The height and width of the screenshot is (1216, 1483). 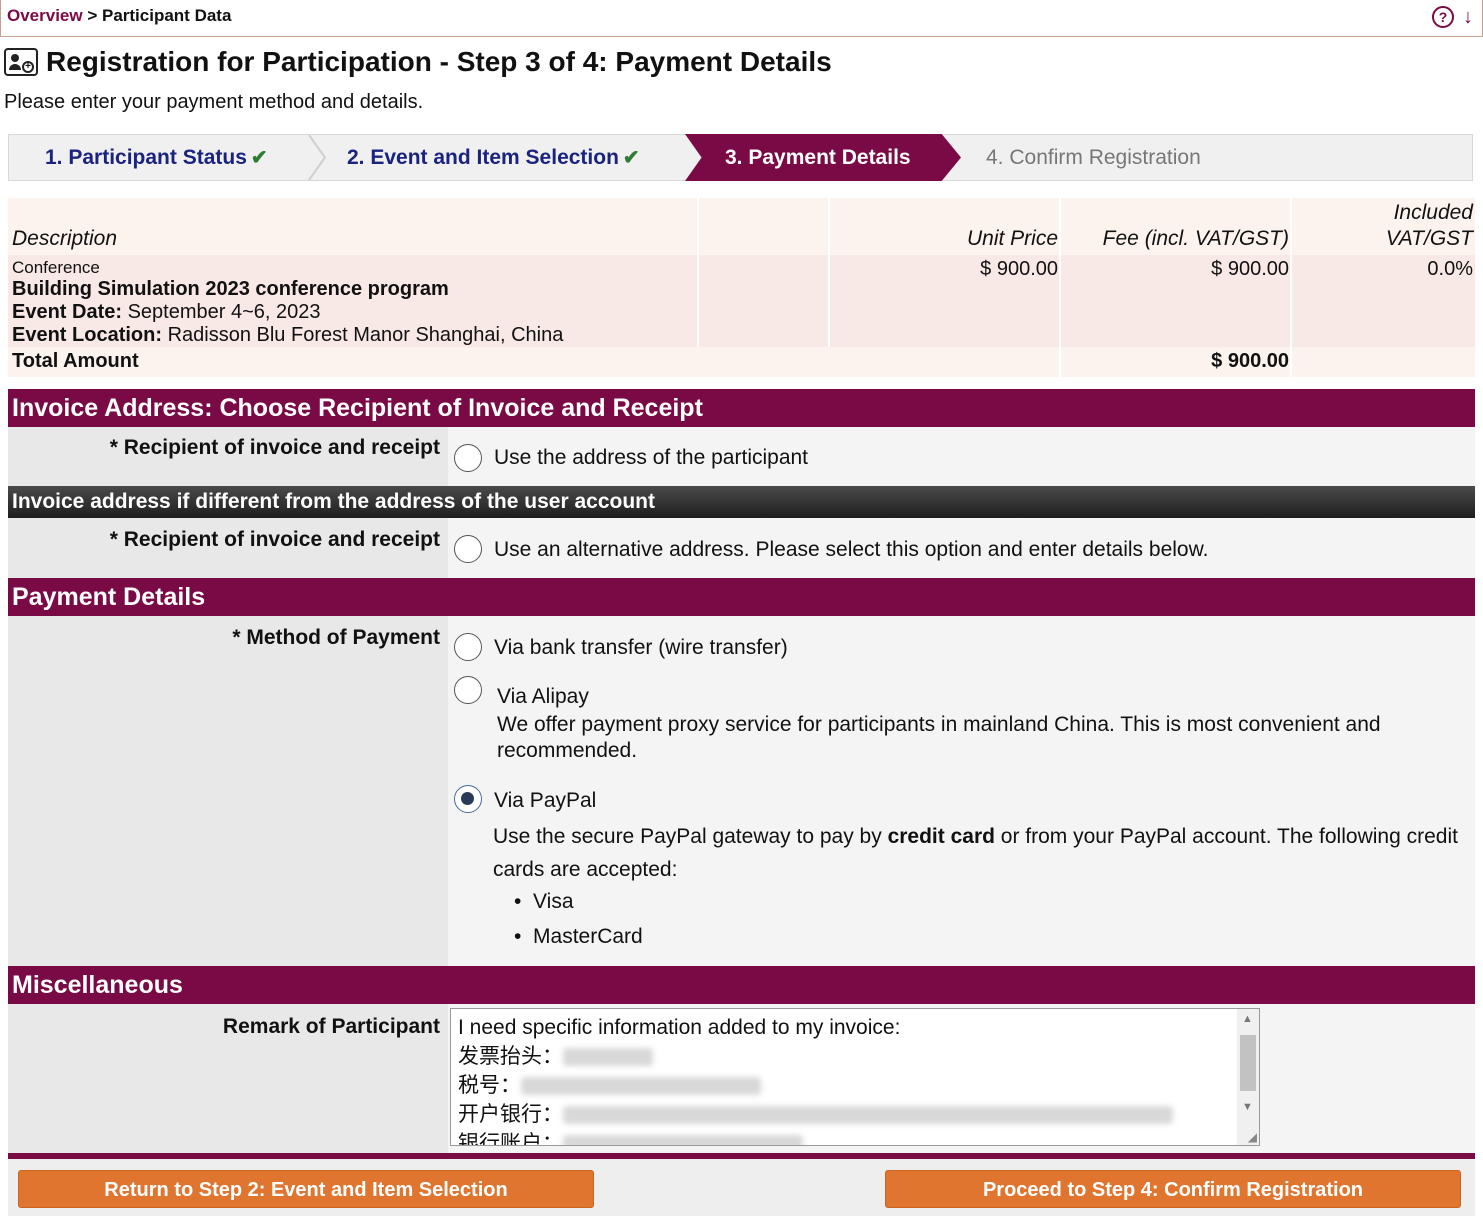 What do you see at coordinates (741, 985) in the screenshot?
I see `misc-section-heading: Miscellaneous` at bounding box center [741, 985].